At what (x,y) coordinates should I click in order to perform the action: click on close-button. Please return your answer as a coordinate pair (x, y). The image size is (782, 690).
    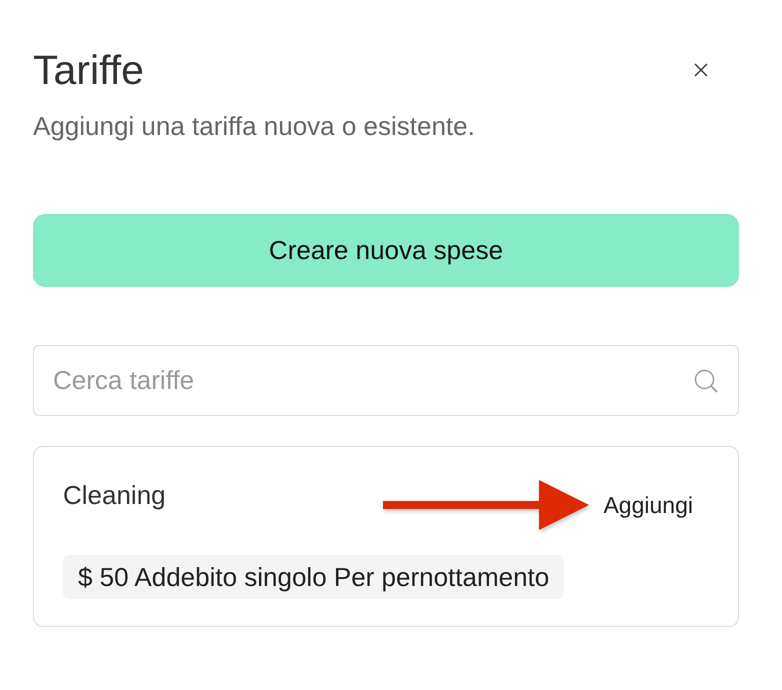
    Looking at the image, I should click on (701, 70).